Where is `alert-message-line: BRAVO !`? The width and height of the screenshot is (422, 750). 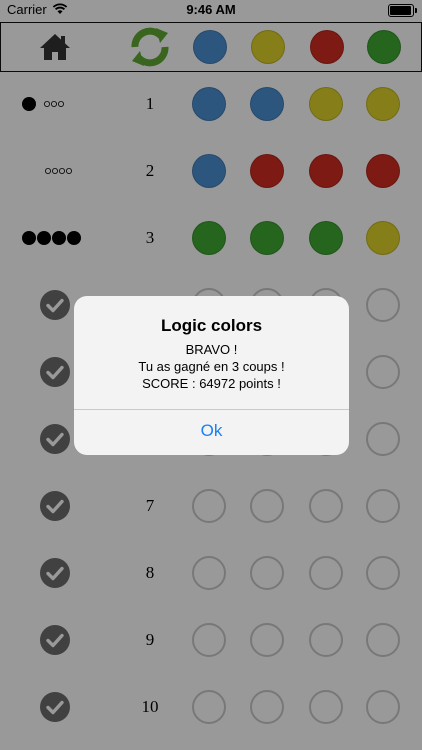 alert-message-line: BRAVO ! is located at coordinates (211, 349).